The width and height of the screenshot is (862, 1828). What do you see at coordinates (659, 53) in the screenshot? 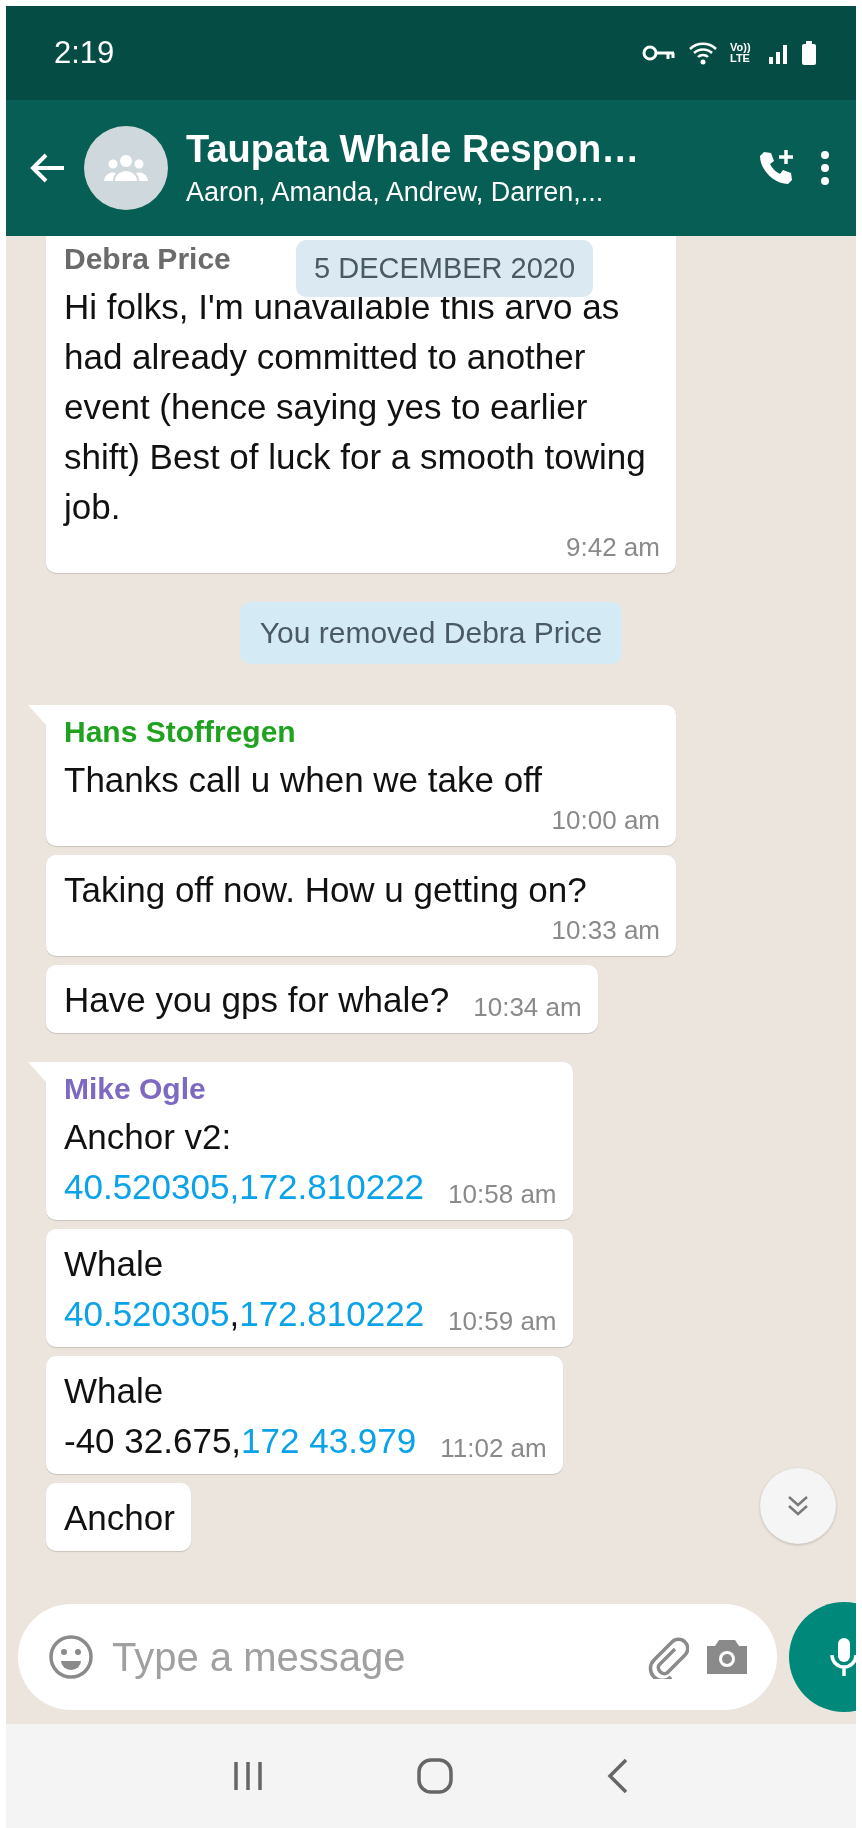
I see `key-icon` at bounding box center [659, 53].